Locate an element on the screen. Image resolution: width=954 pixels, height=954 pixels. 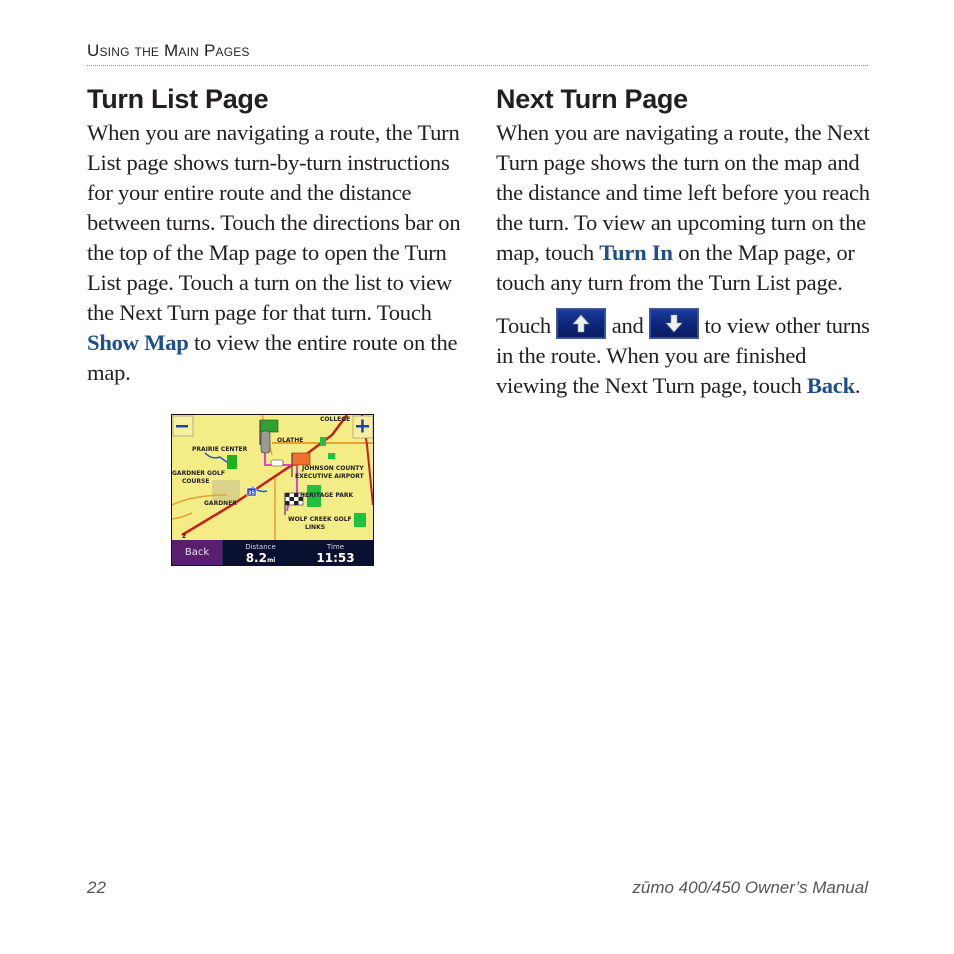
turn-in-reference: Turn In is located at coordinates (636, 252).